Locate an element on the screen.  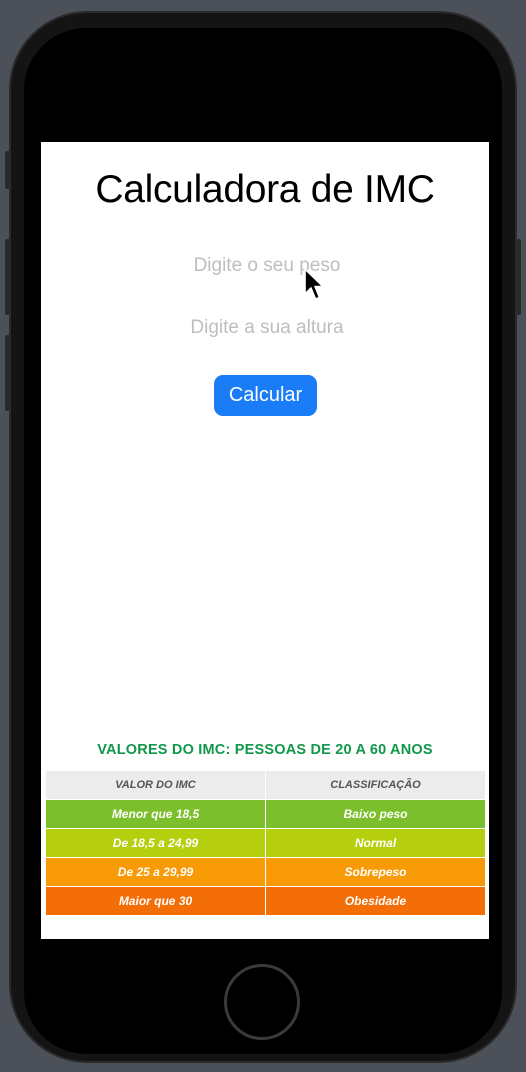
mouse-pointer-icon is located at coordinates (314, 284).